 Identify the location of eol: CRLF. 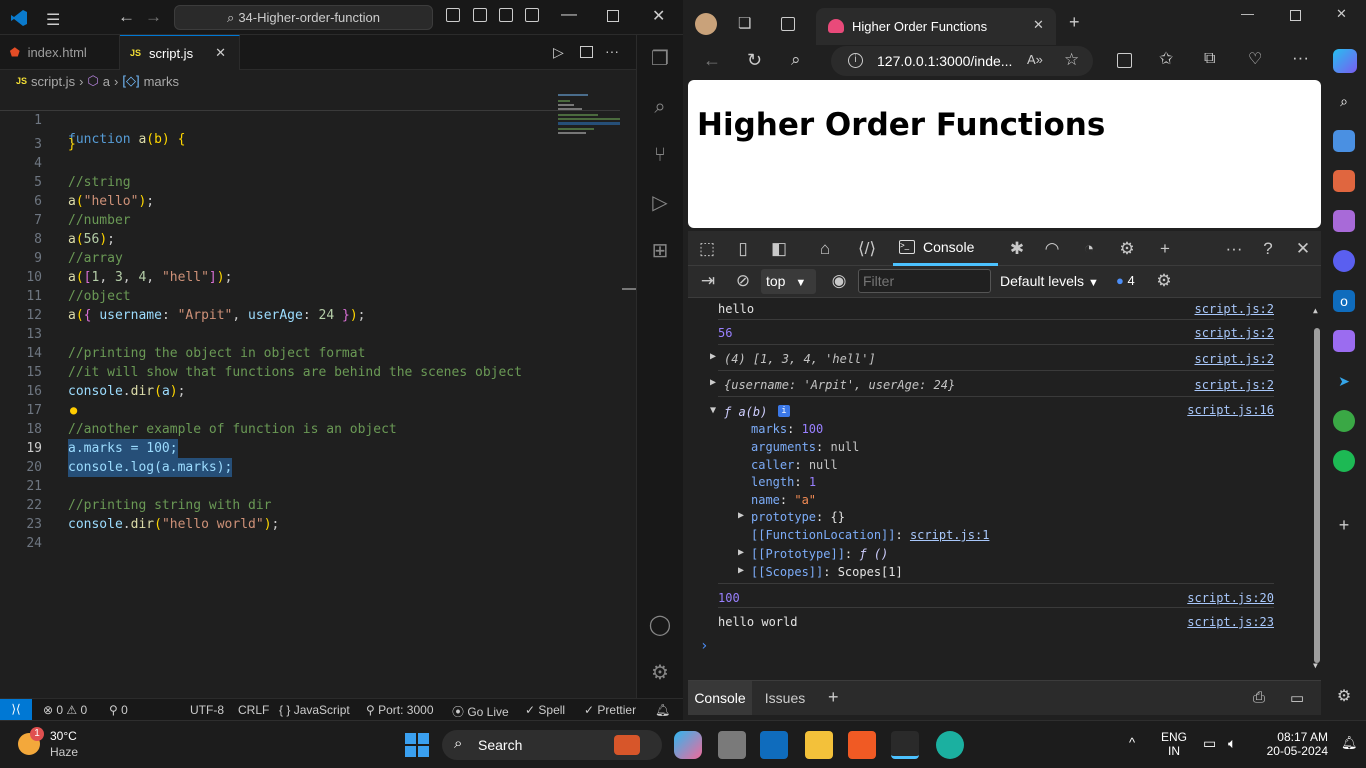
(253, 710).